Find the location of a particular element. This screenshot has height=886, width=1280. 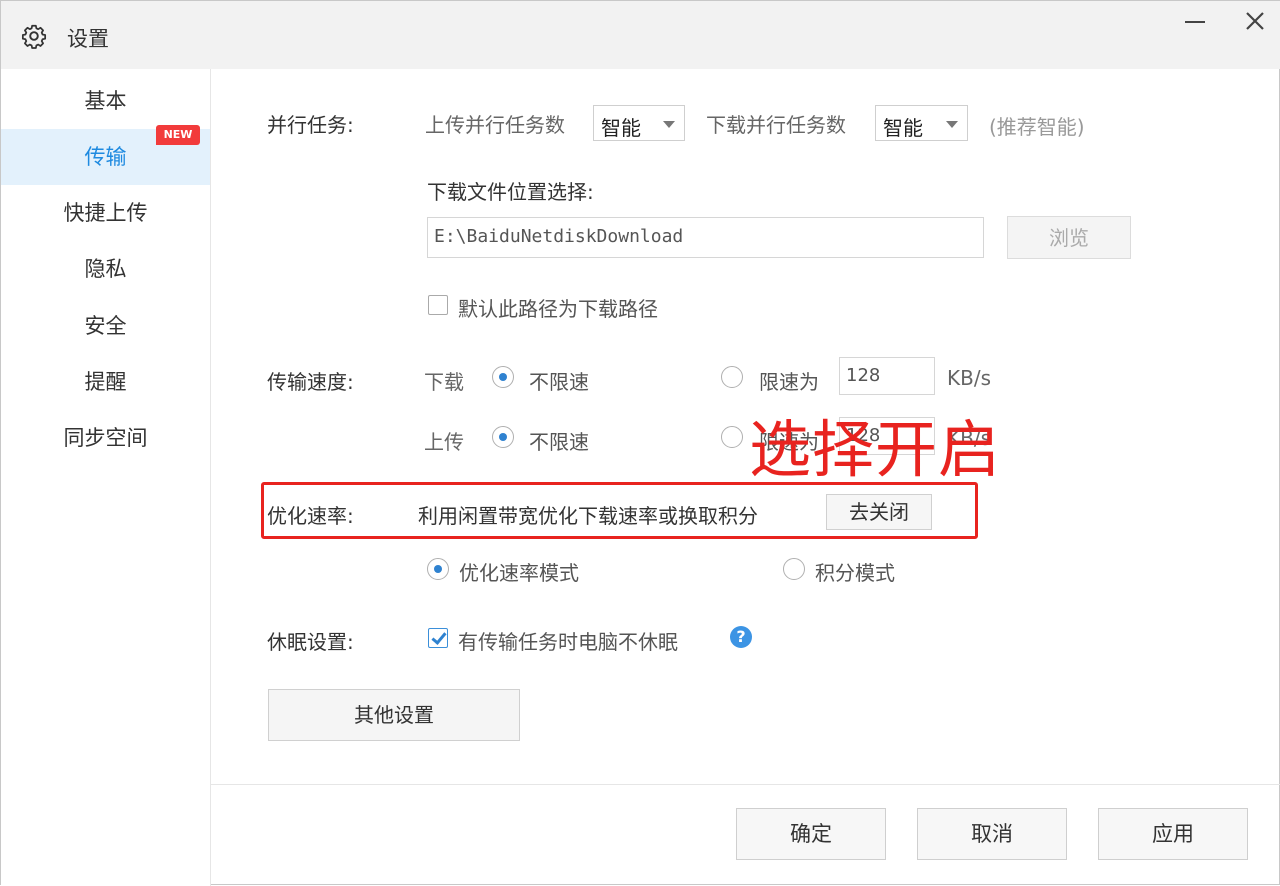

download-limit-label: 限速为 is located at coordinates (789, 382).